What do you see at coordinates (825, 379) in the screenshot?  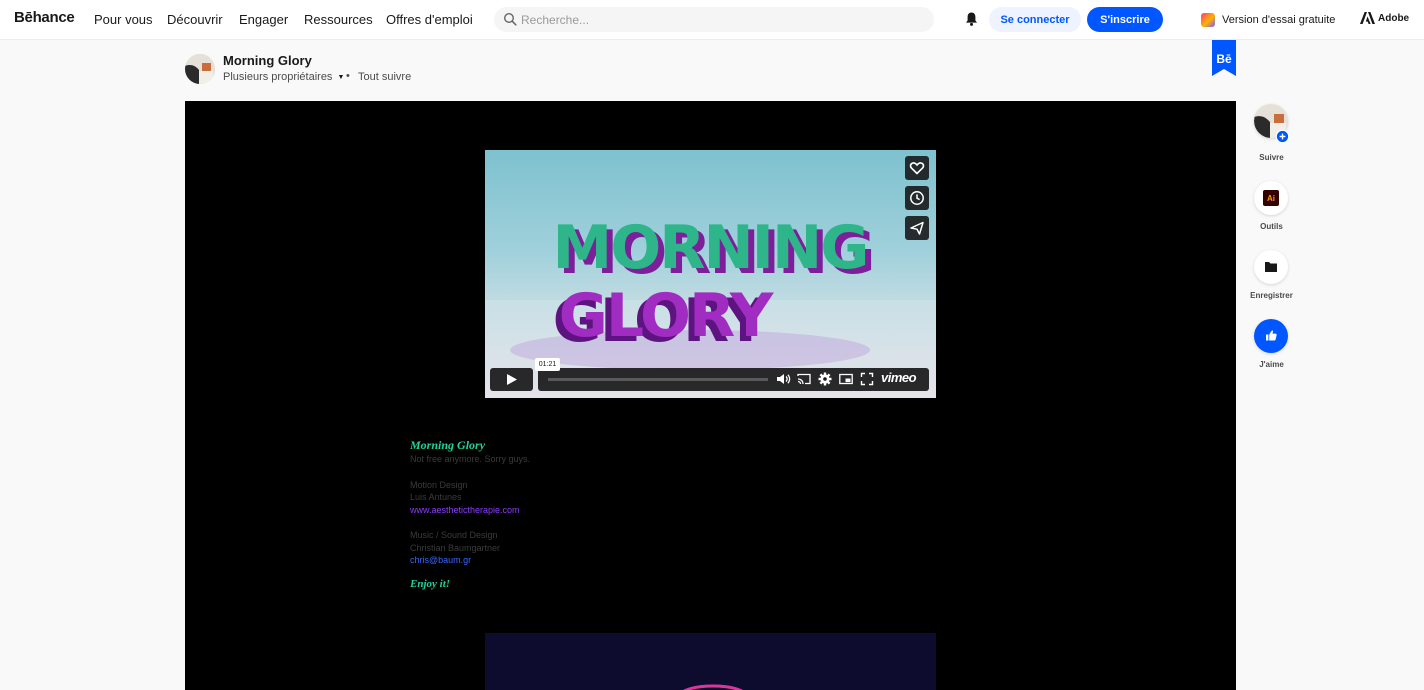 I see `settings-gear-icon` at bounding box center [825, 379].